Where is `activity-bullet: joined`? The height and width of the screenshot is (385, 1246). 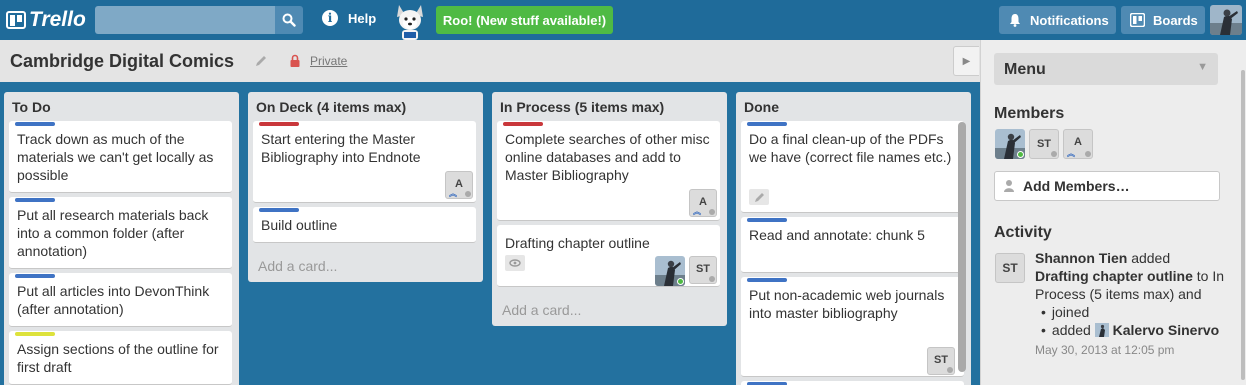 activity-bullet: joined is located at coordinates (1133, 312).